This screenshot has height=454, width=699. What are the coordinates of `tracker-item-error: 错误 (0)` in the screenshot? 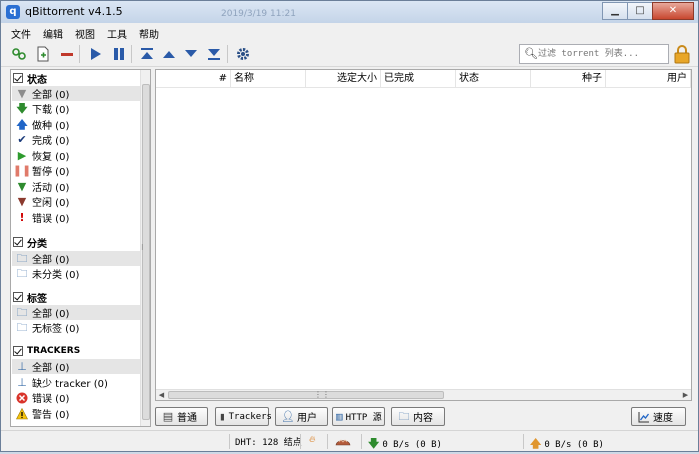 It's located at (76, 397).